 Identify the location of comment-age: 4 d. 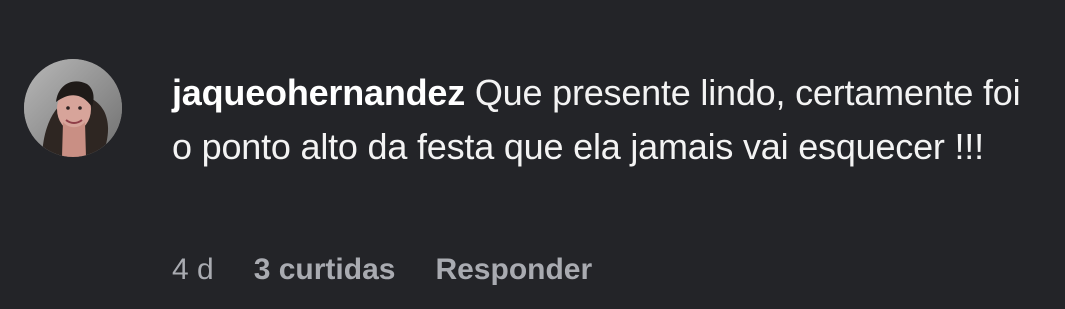
(193, 269).